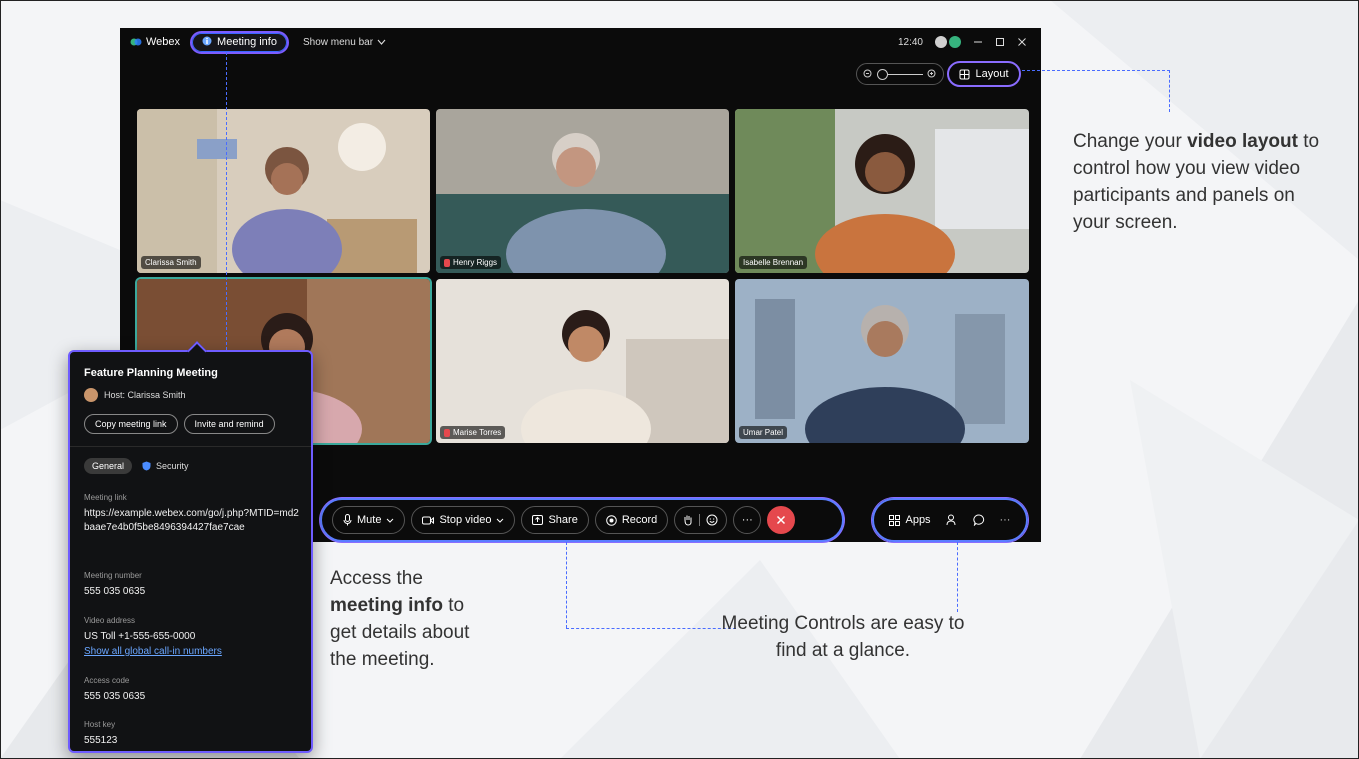 This screenshot has width=1359, height=759. I want to click on share-button: Share, so click(555, 520).